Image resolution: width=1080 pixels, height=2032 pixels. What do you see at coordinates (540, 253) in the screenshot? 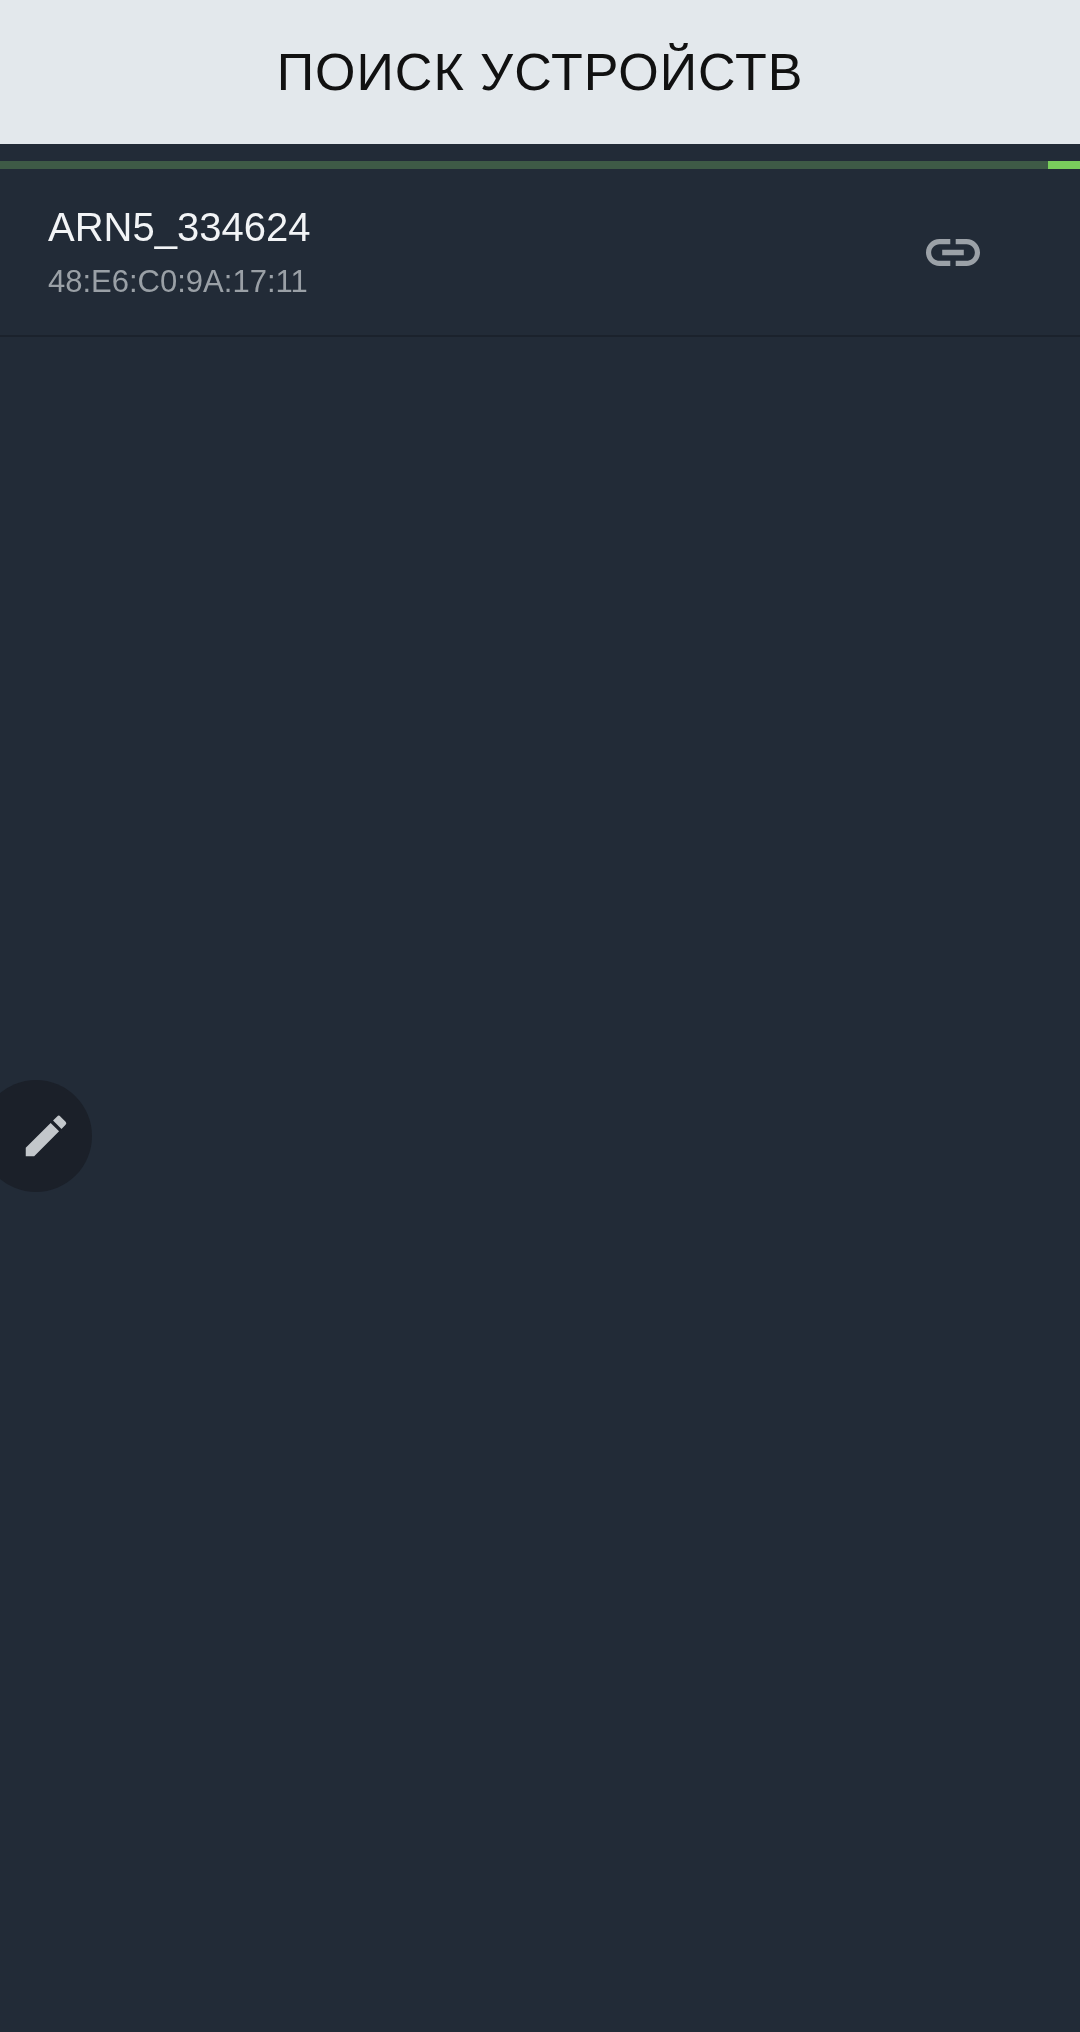
I see `device-row: ARN5_334624 48:E6:C0:9A:17:11` at bounding box center [540, 253].